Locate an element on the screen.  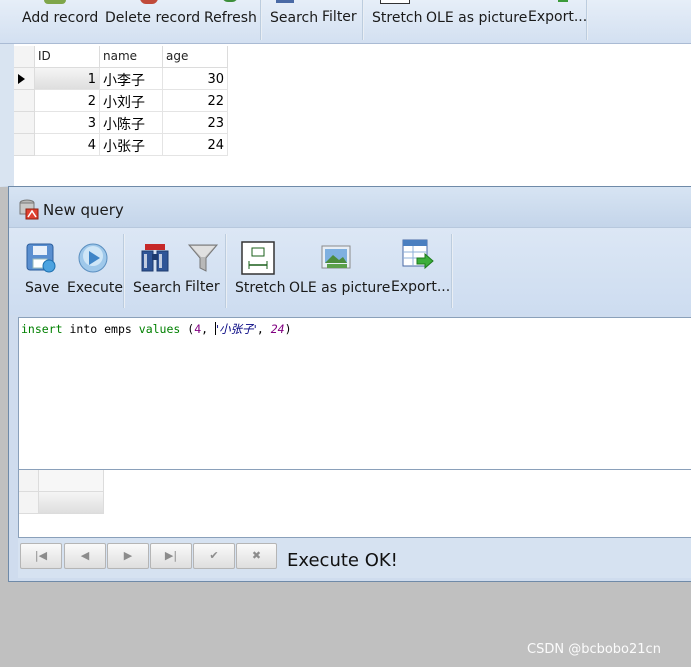
table-cell-name: 小张子 is located at coordinates (131, 145).